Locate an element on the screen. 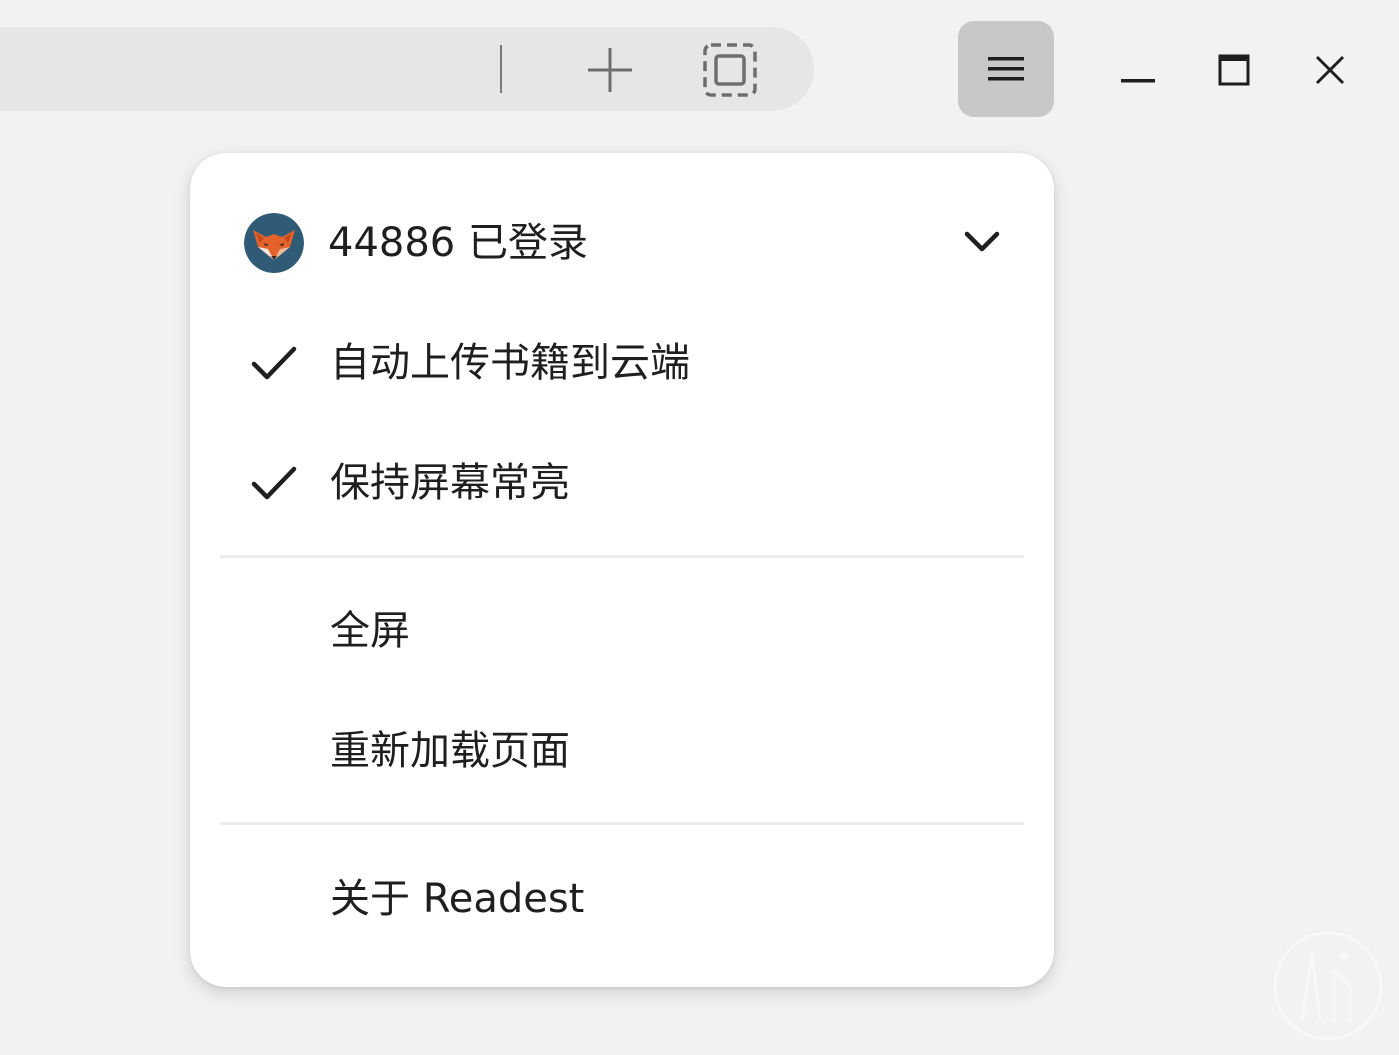 This screenshot has height=1055, width=1399. plus-icon is located at coordinates (610, 70).